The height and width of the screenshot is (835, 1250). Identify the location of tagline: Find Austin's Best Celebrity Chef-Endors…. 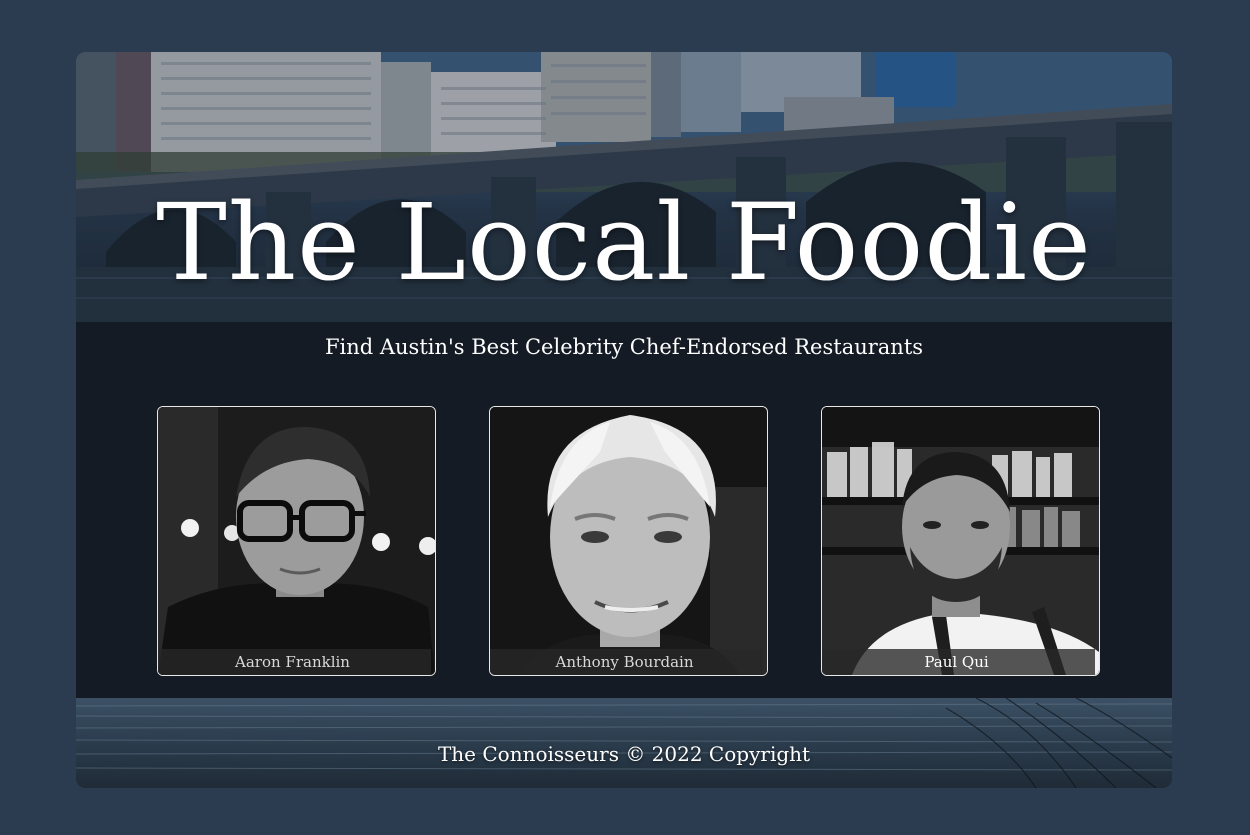
(624, 347).